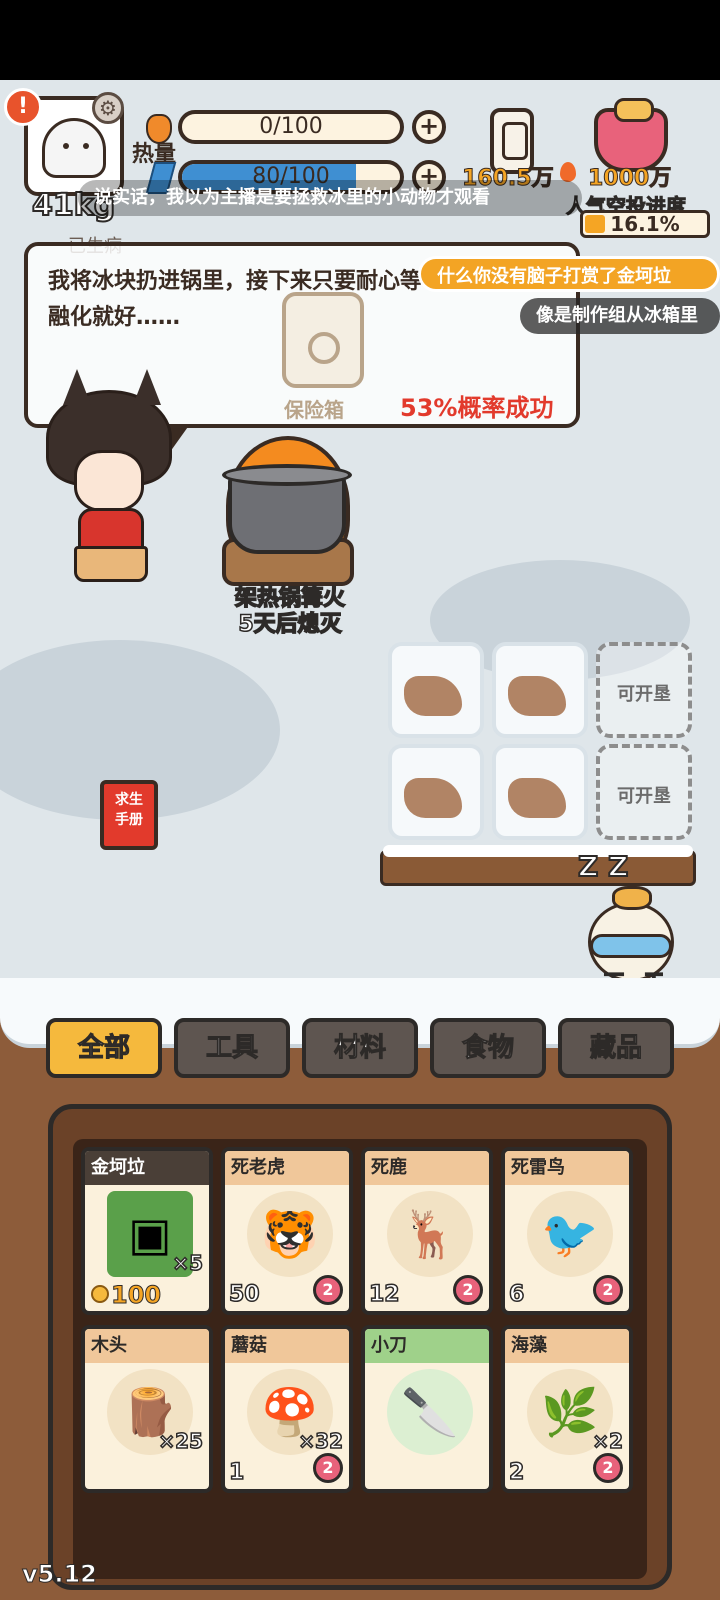  Describe the element at coordinates (60, 1574) in the screenshot. I see `version-label: v5.12` at that location.